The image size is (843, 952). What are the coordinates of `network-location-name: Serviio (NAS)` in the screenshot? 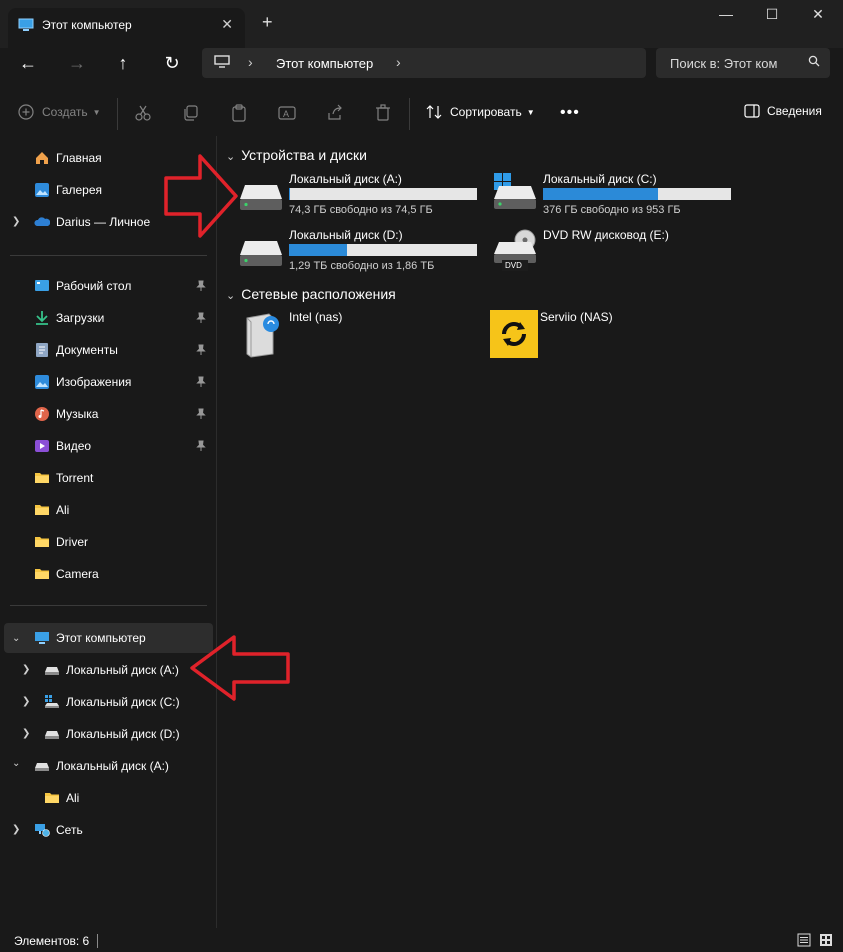 It's located at (576, 317).